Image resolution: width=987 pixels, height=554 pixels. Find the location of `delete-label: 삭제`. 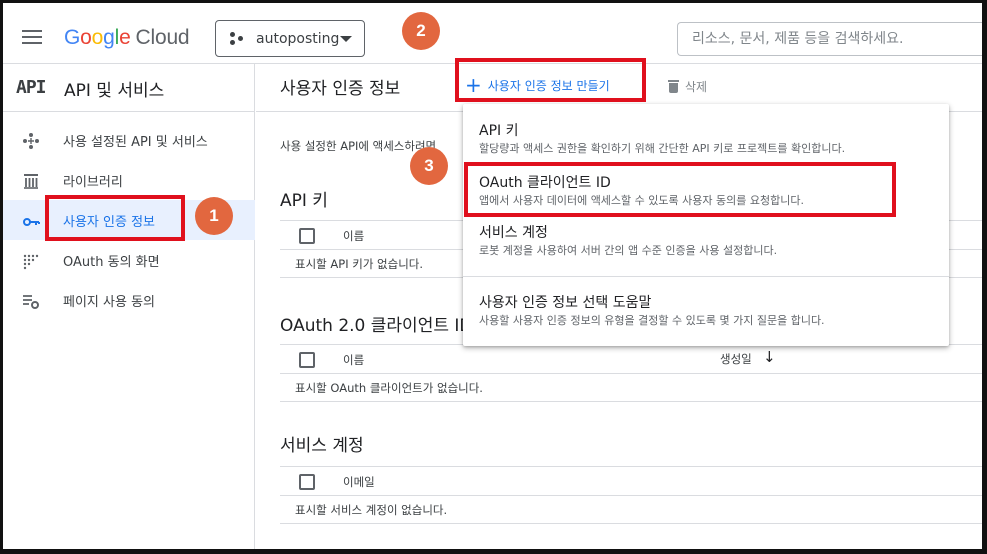

delete-label: 삭제 is located at coordinates (696, 87).